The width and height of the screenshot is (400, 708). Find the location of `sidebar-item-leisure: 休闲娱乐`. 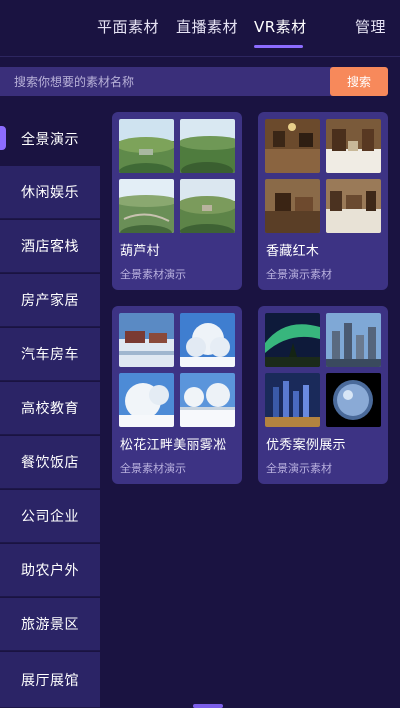

sidebar-item-leisure: 休闲娱乐 is located at coordinates (50, 192).